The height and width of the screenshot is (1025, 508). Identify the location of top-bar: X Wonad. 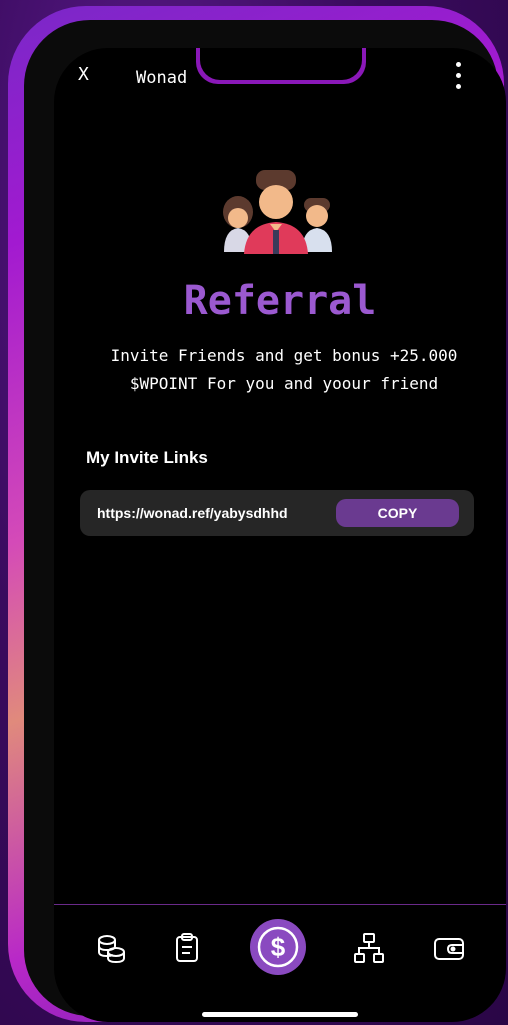
(280, 80).